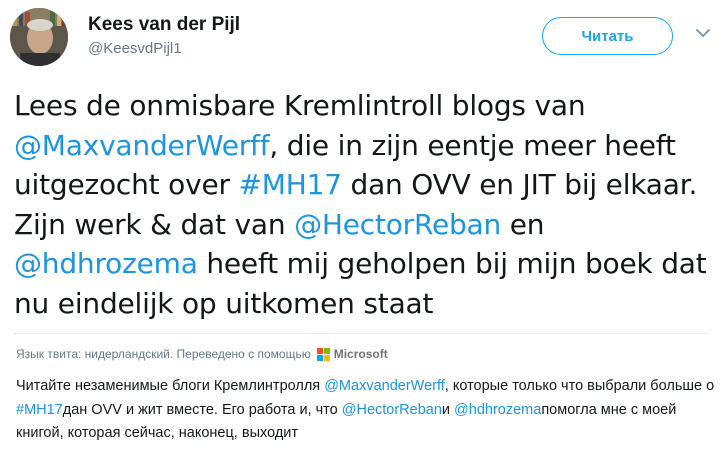 This screenshot has width=723, height=460. I want to click on avatar-image, so click(39, 37).